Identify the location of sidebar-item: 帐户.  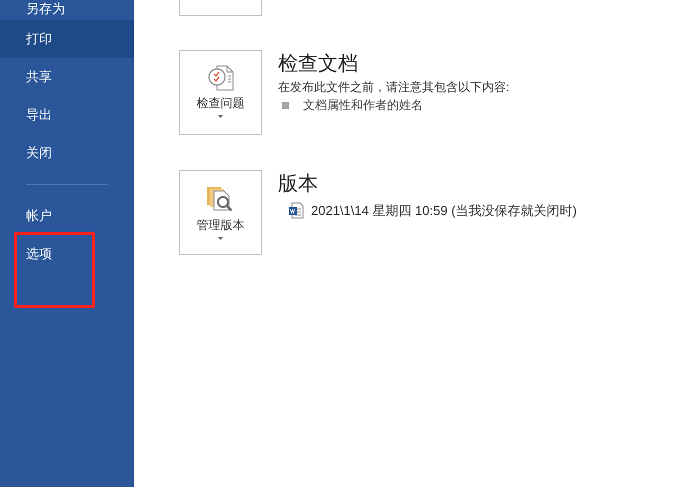
(67, 216).